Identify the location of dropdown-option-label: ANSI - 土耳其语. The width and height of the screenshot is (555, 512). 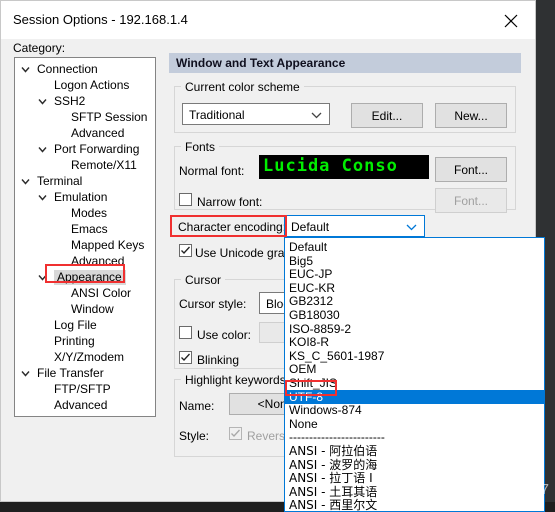
(333, 491).